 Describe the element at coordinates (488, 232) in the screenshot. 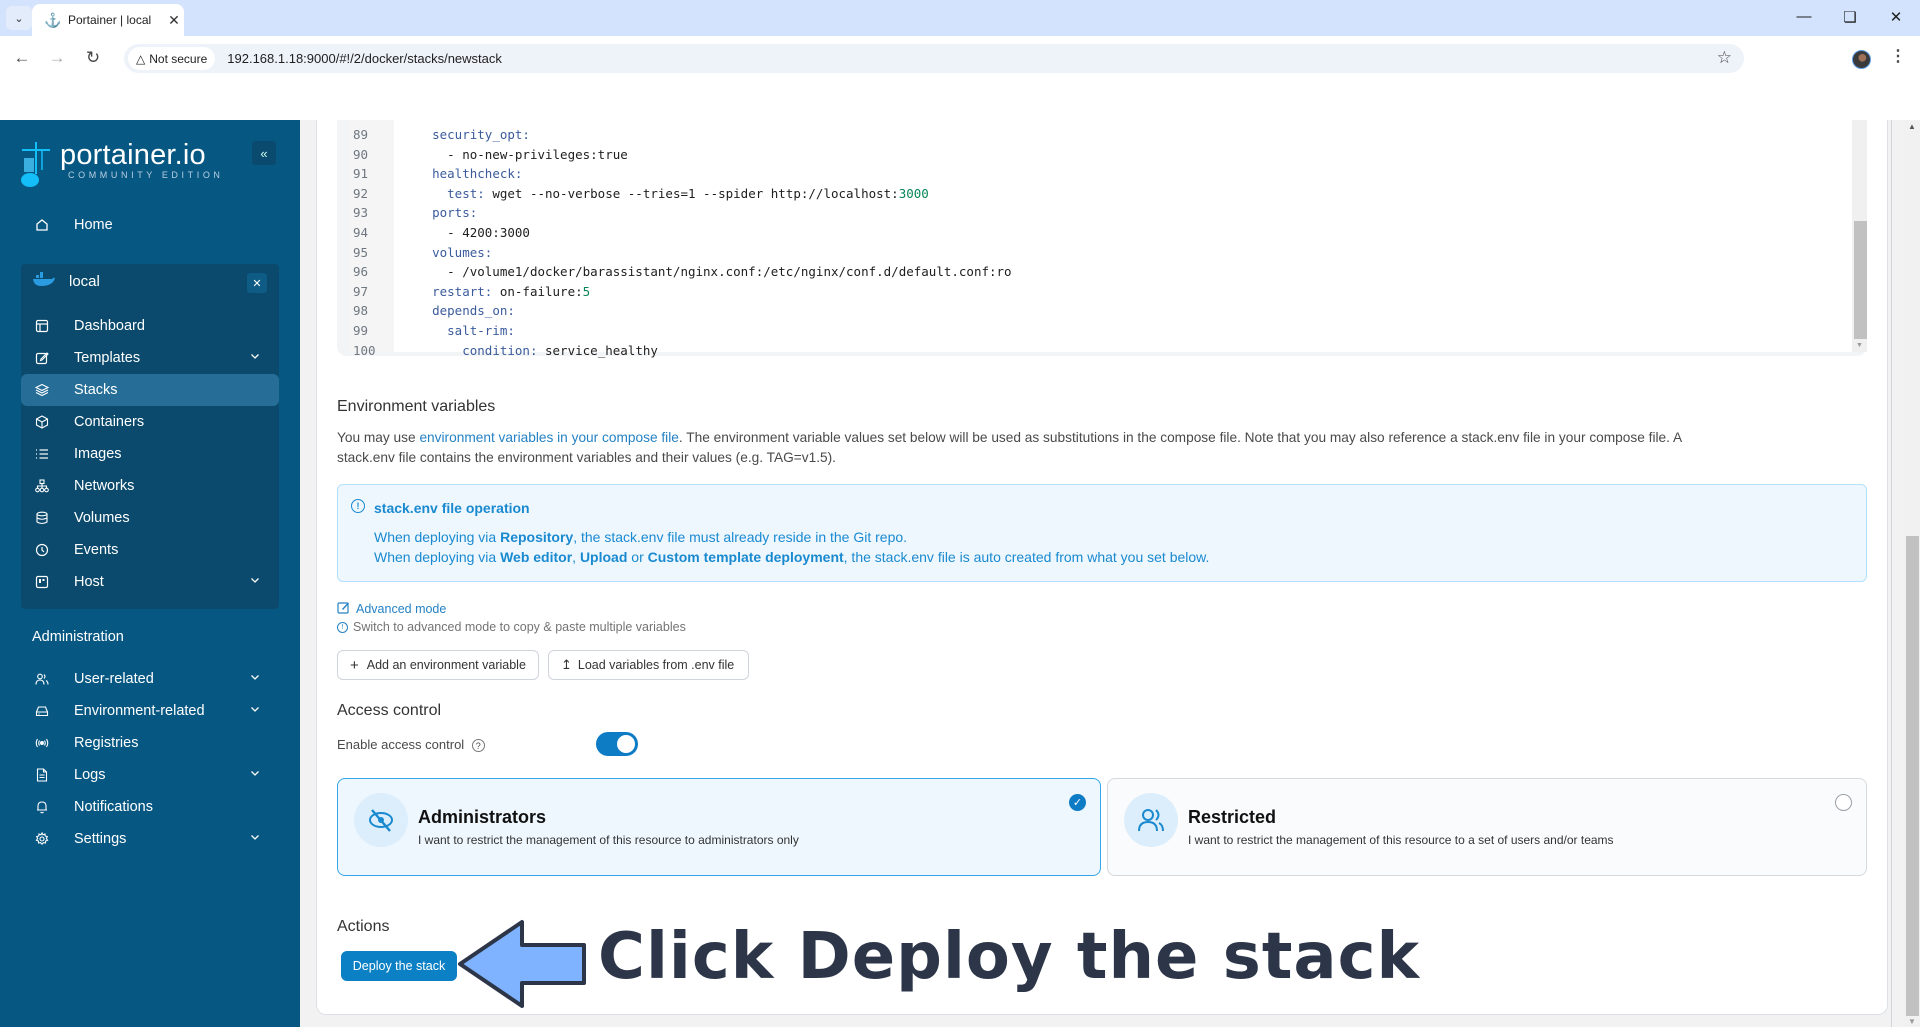

I see `code-value: - 4200:3000` at that location.